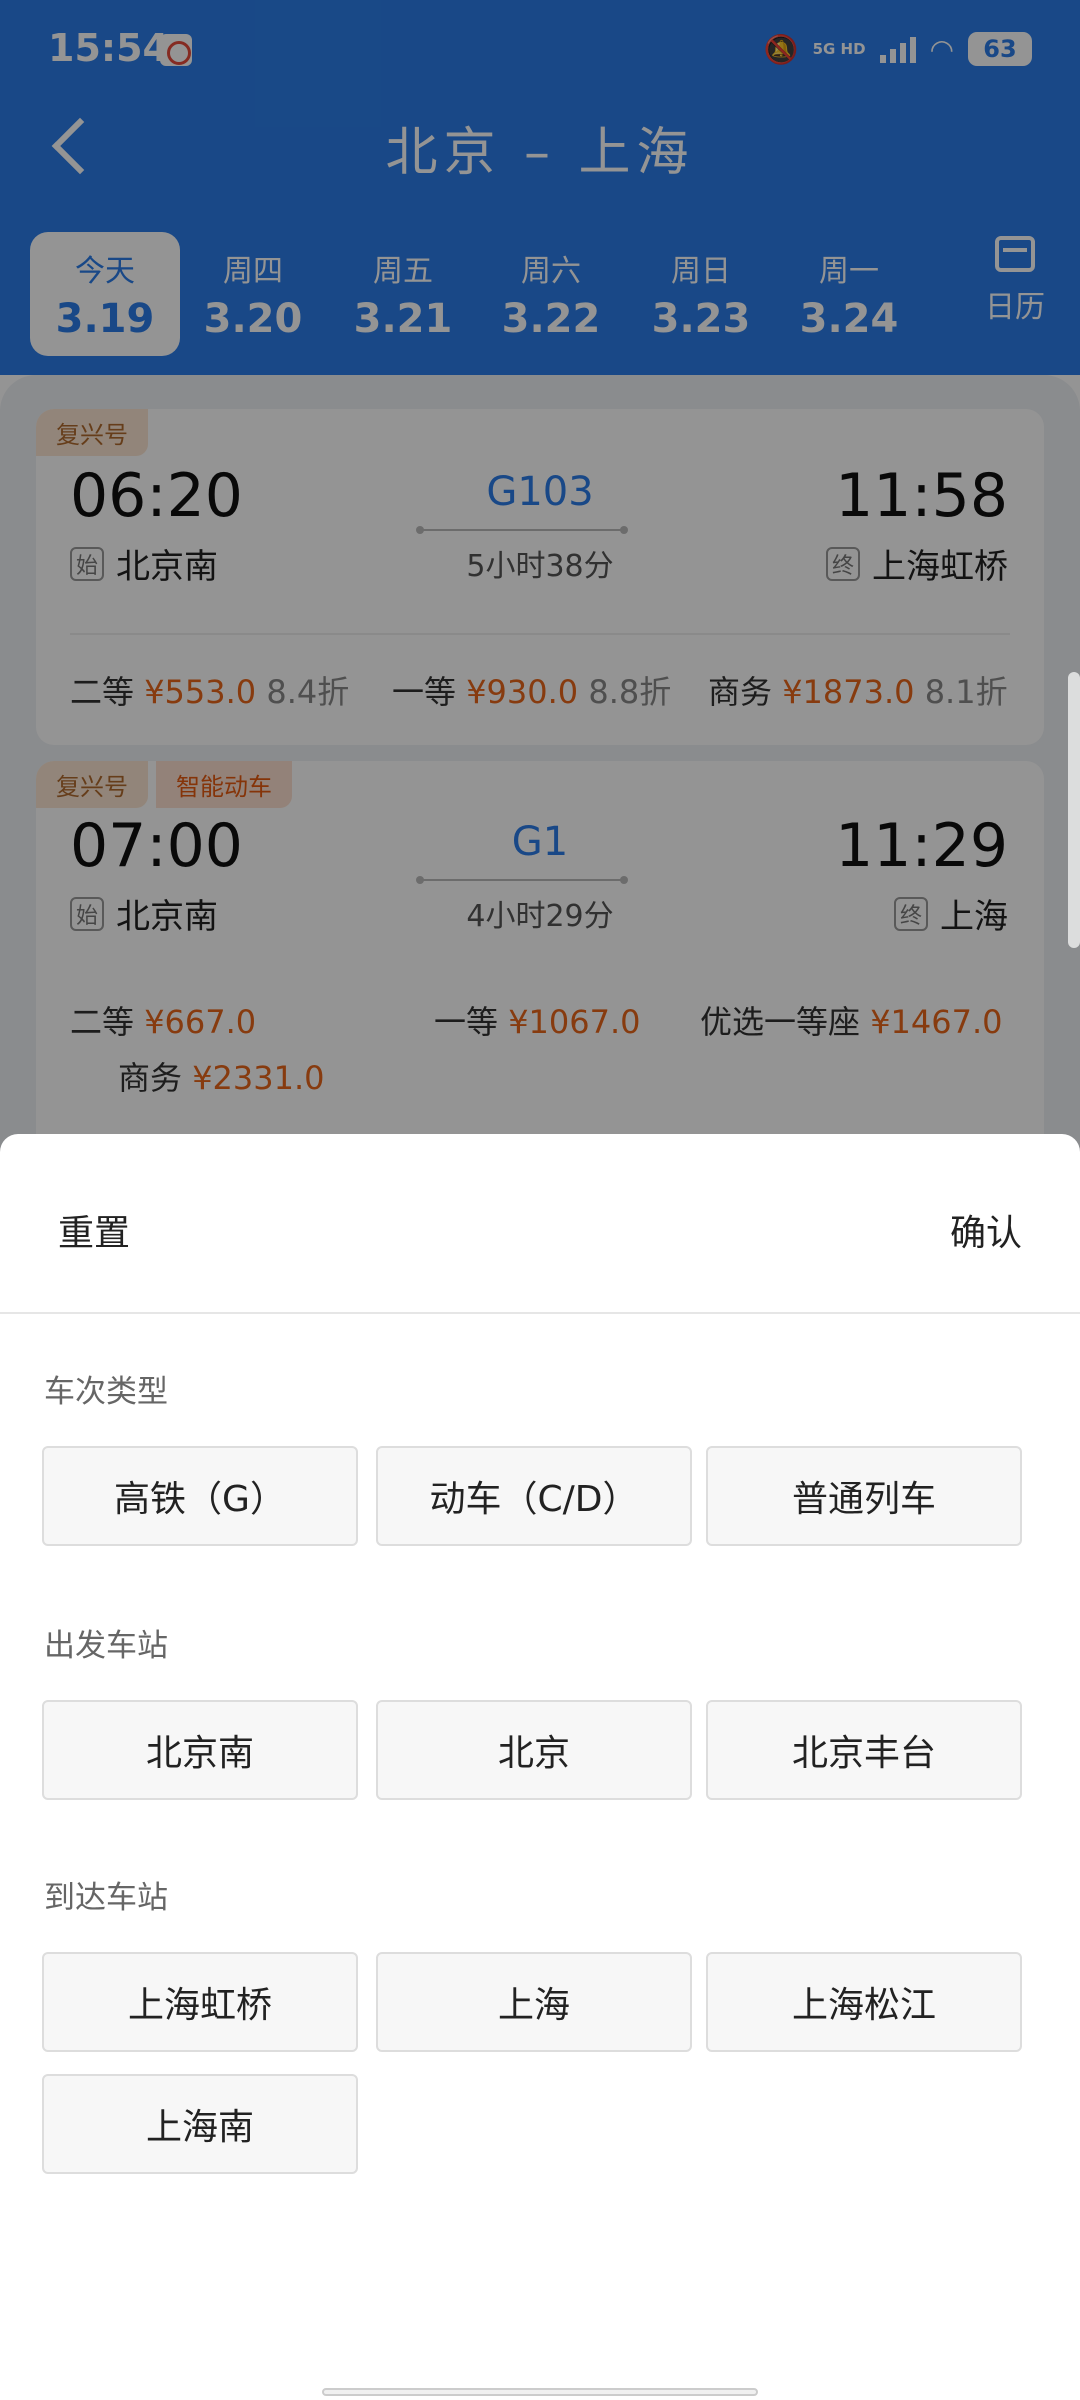 Image resolution: width=1080 pixels, height=2400 pixels. Describe the element at coordinates (200, 1496) in the screenshot. I see `option-high-speed: 高铁（G）` at that location.